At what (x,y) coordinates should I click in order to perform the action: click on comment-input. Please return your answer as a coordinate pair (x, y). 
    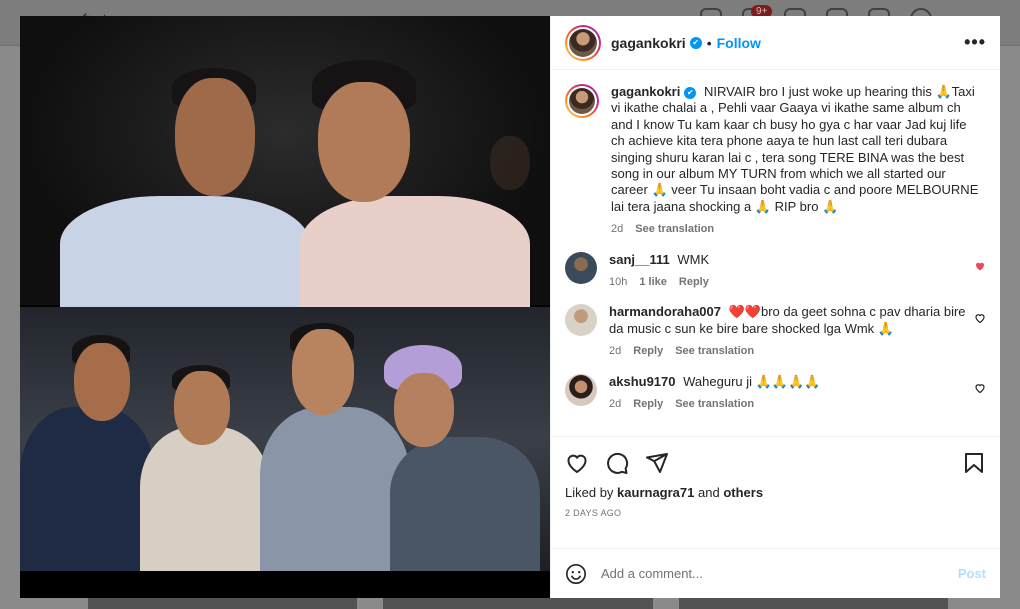
    Looking at the image, I should click on (779, 573).